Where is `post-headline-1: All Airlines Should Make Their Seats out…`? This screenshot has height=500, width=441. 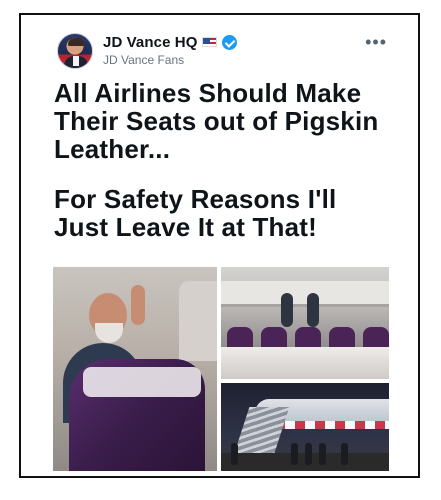 post-headline-1: All Airlines Should Make Their Seats out… is located at coordinates (216, 121).